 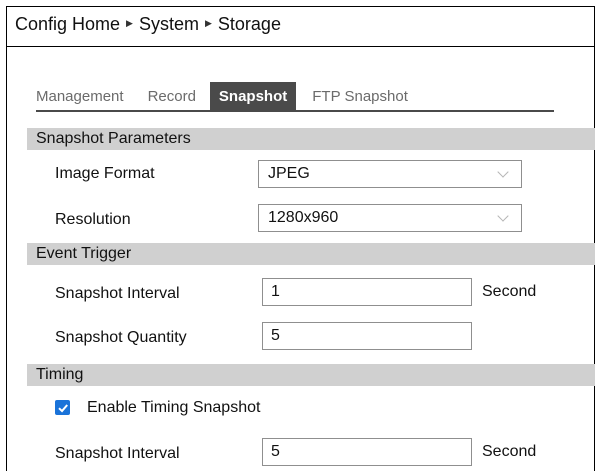 What do you see at coordinates (367, 452) in the screenshot?
I see `timing-snapshot-interval-input` at bounding box center [367, 452].